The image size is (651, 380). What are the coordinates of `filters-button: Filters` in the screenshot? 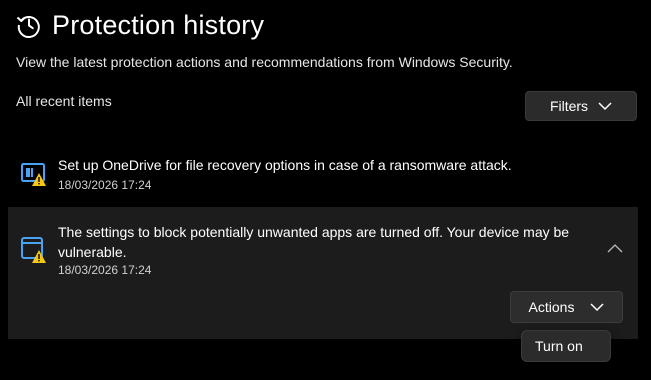 It's located at (581, 106).